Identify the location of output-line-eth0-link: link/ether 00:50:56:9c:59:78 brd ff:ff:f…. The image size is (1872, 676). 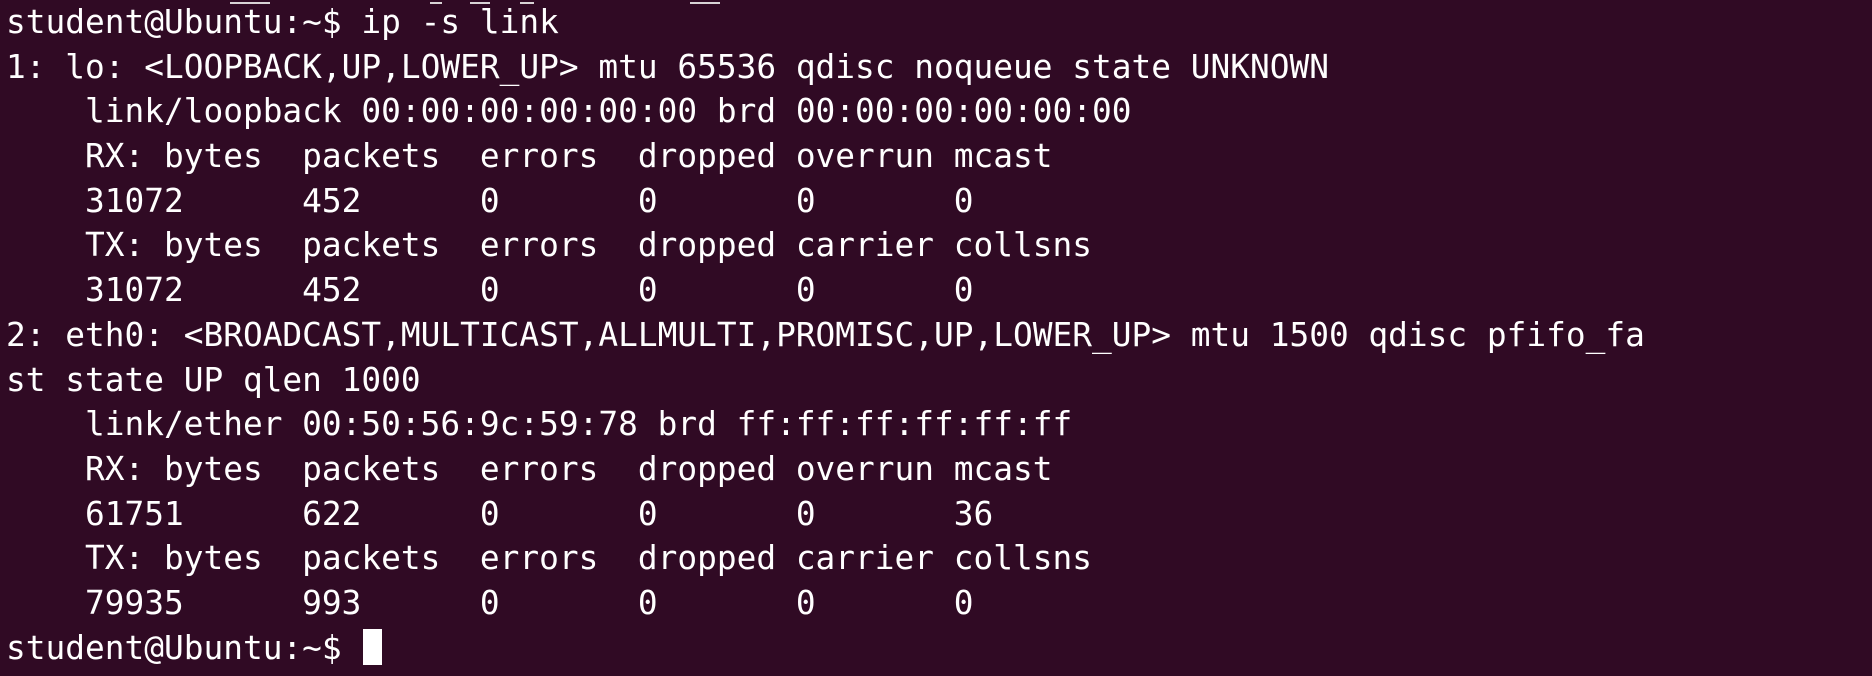
(539, 424).